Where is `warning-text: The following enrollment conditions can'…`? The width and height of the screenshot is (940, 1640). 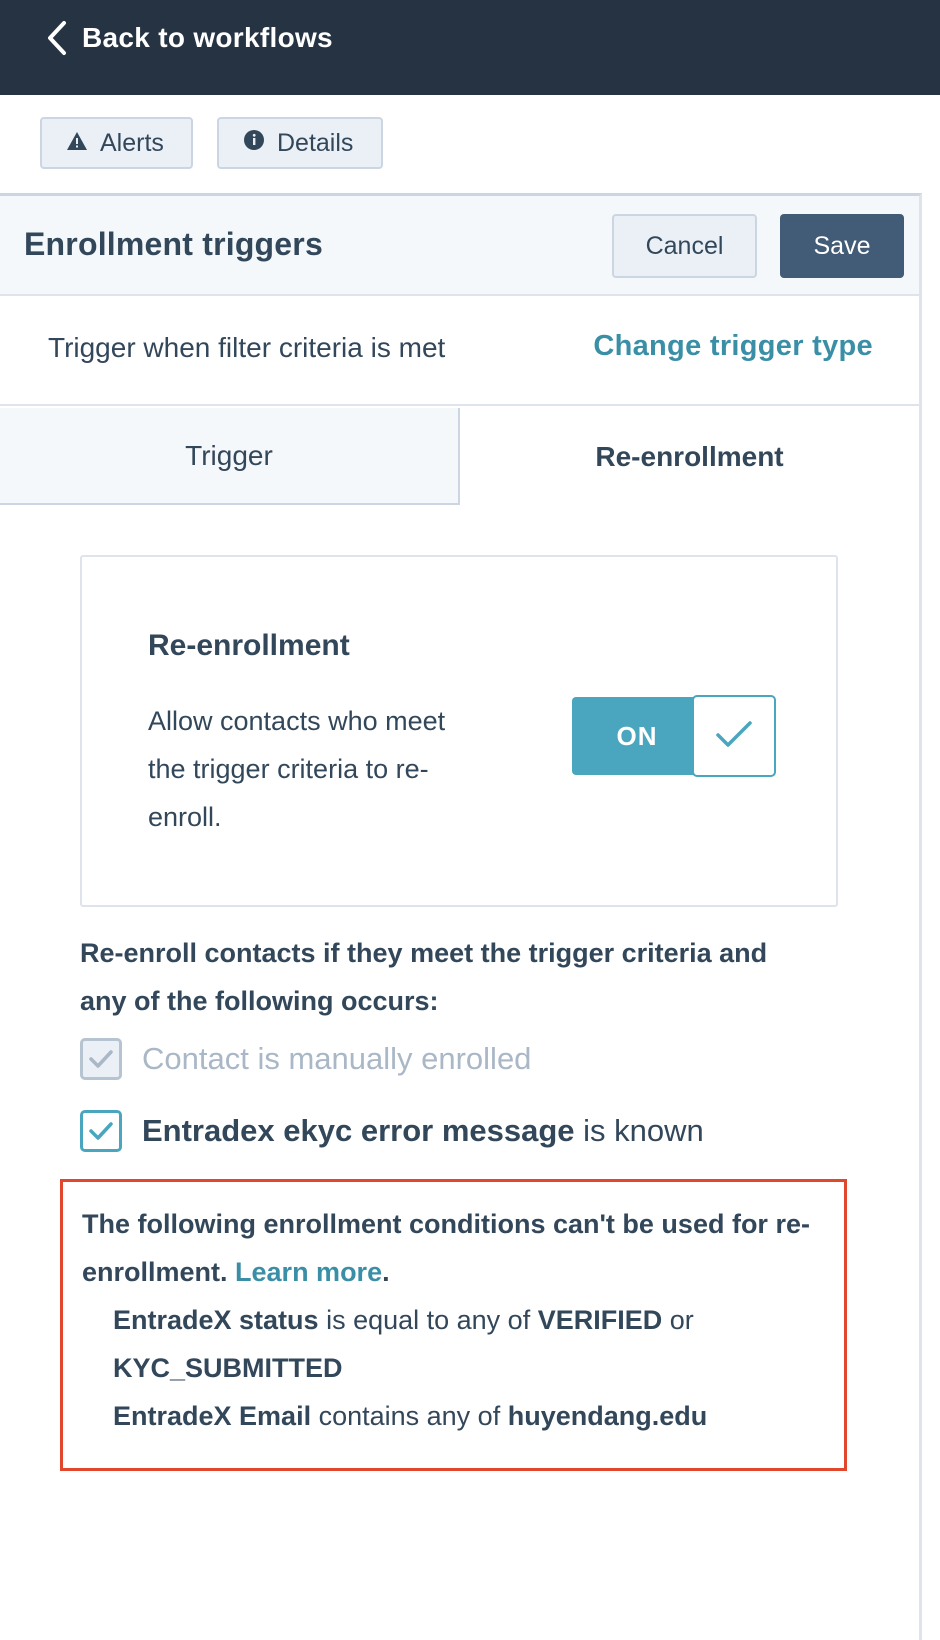
warning-text: The following enrollment conditions can'… is located at coordinates (462, 1248).